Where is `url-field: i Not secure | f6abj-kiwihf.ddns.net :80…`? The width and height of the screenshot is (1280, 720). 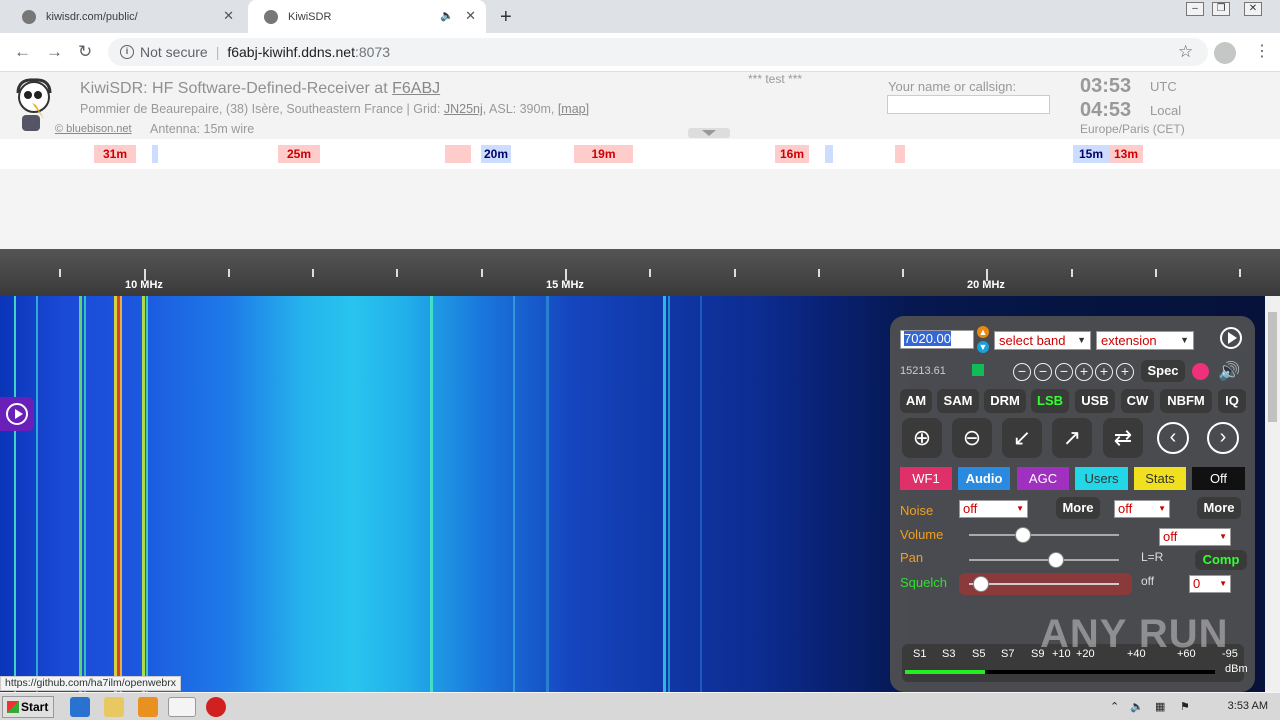 url-field: i Not secure | f6abj-kiwihf.ddns.net :80… is located at coordinates (658, 52).